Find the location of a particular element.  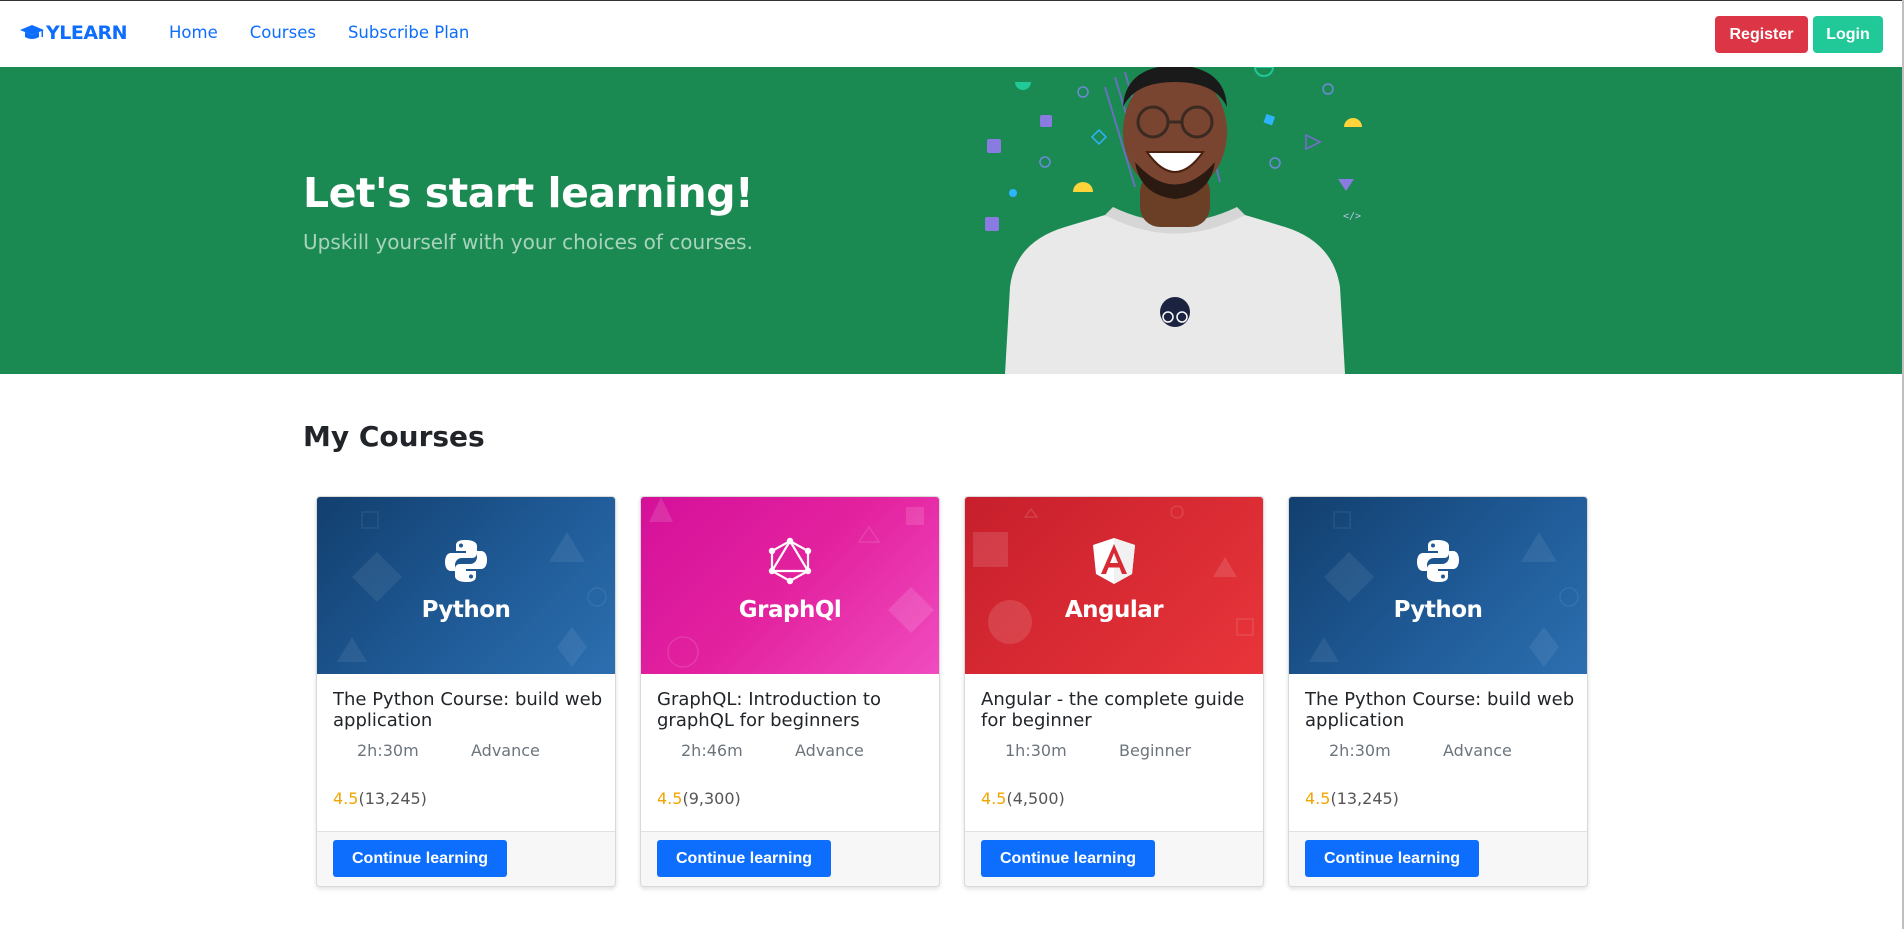

hero-person-illustration: </> is located at coordinates (1173, 220).